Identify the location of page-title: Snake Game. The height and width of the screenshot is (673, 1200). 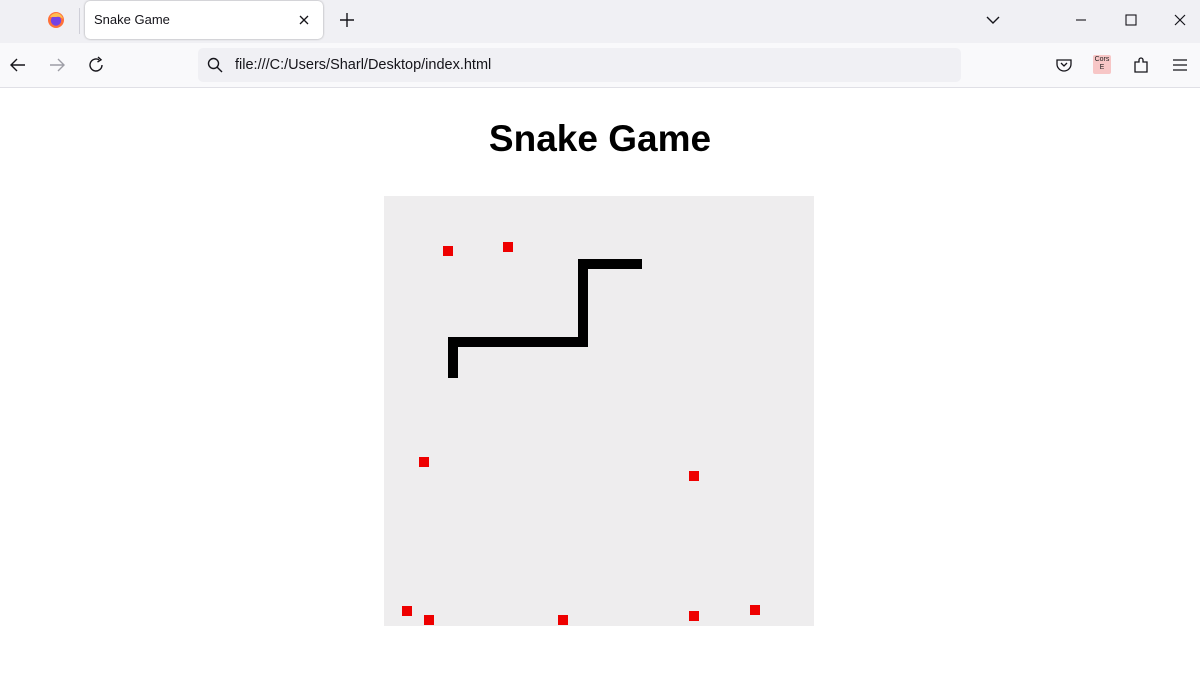
(600, 138).